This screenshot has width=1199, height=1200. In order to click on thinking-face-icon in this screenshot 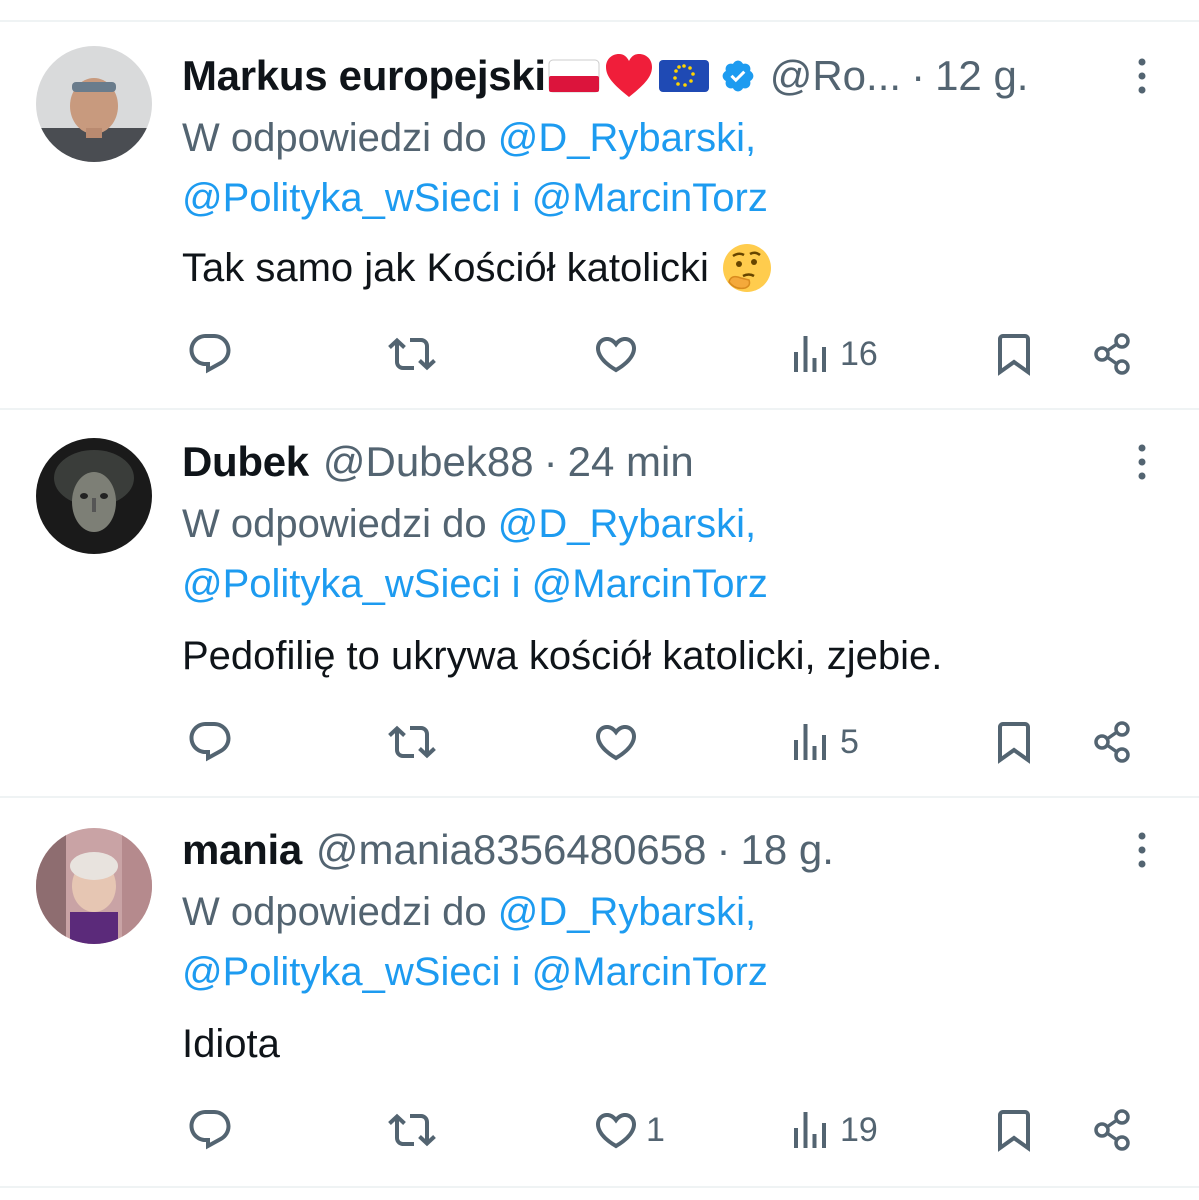, I will do `click(746, 268)`.